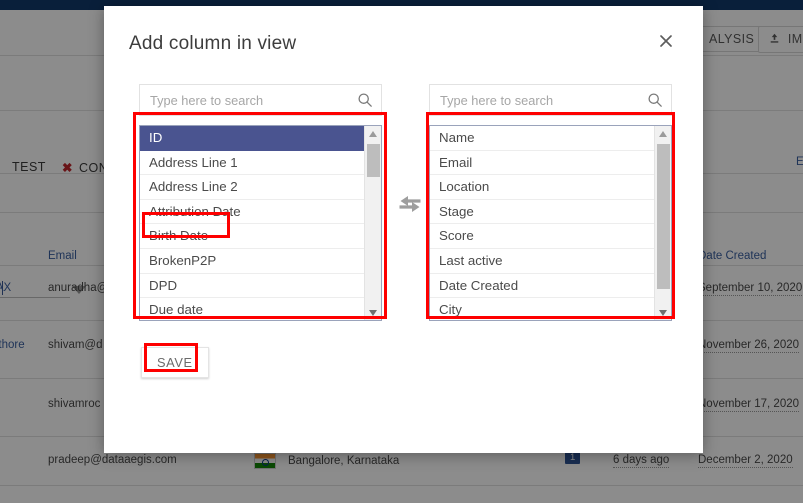 Image resolution: width=803 pixels, height=503 pixels. I want to click on selected-search-input, so click(550, 100).